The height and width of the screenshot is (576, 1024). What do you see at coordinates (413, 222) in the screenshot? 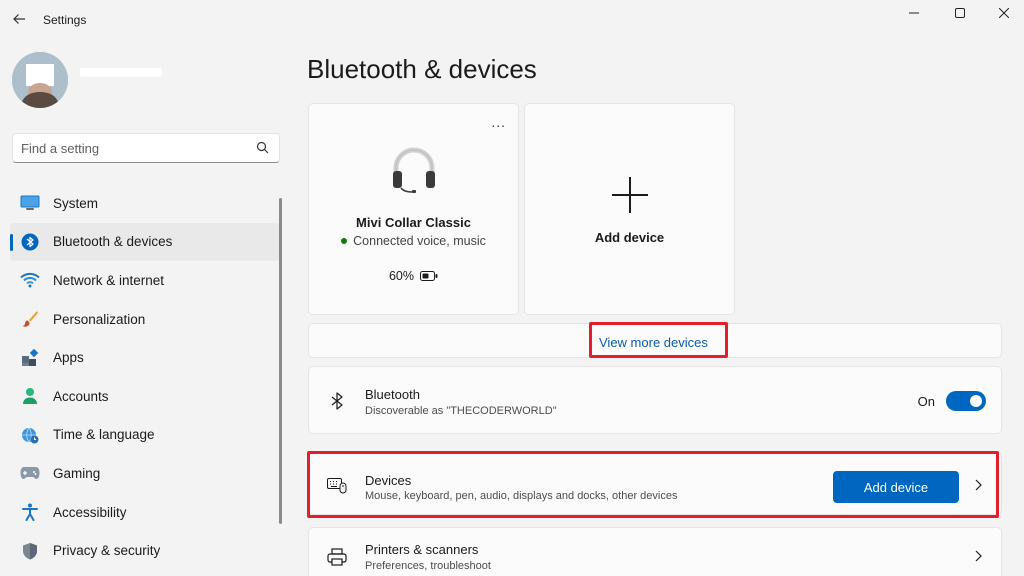
I see `device-name: Mivi Collar Classic` at bounding box center [413, 222].